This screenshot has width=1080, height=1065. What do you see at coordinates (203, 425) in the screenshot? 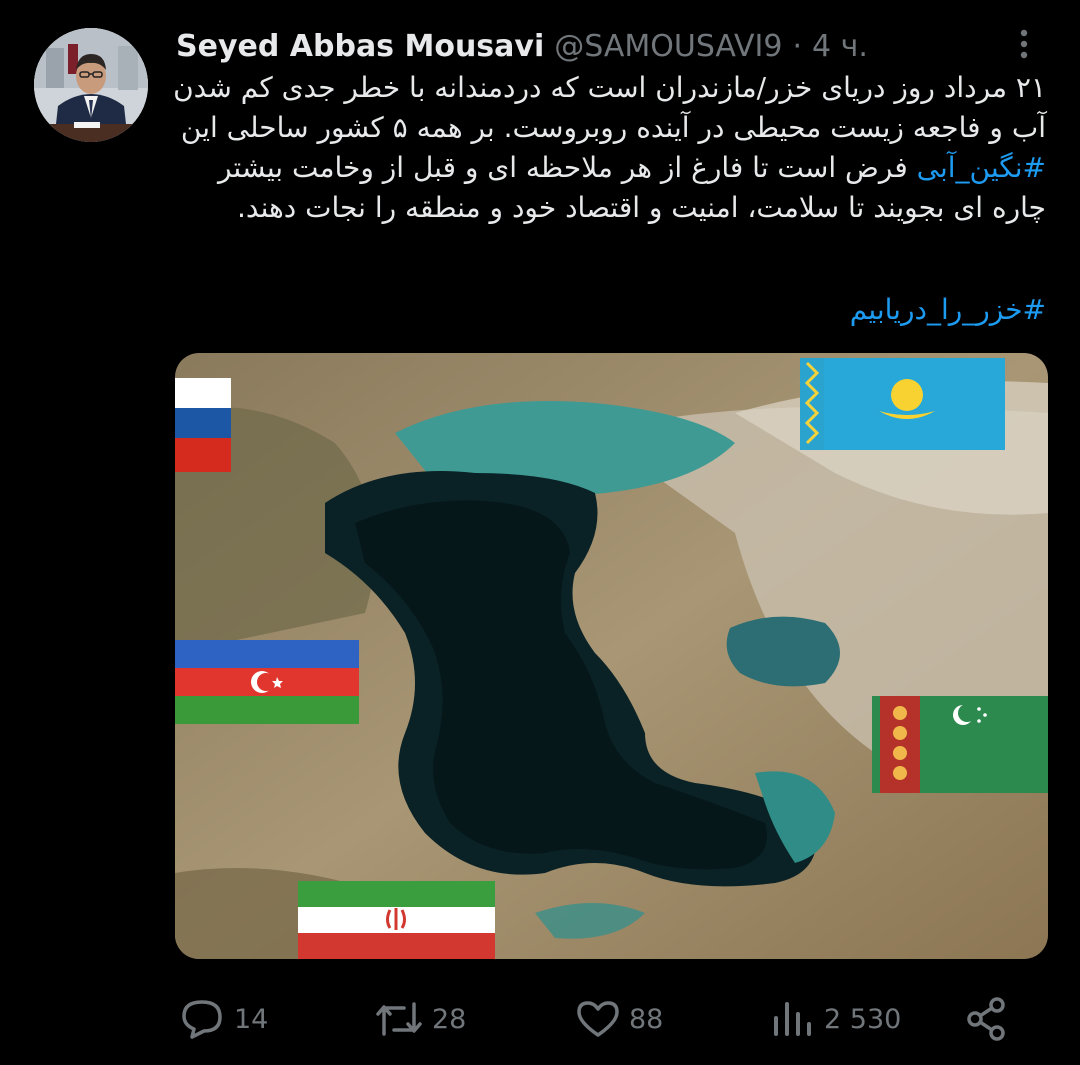
I see `russia-flag` at bounding box center [203, 425].